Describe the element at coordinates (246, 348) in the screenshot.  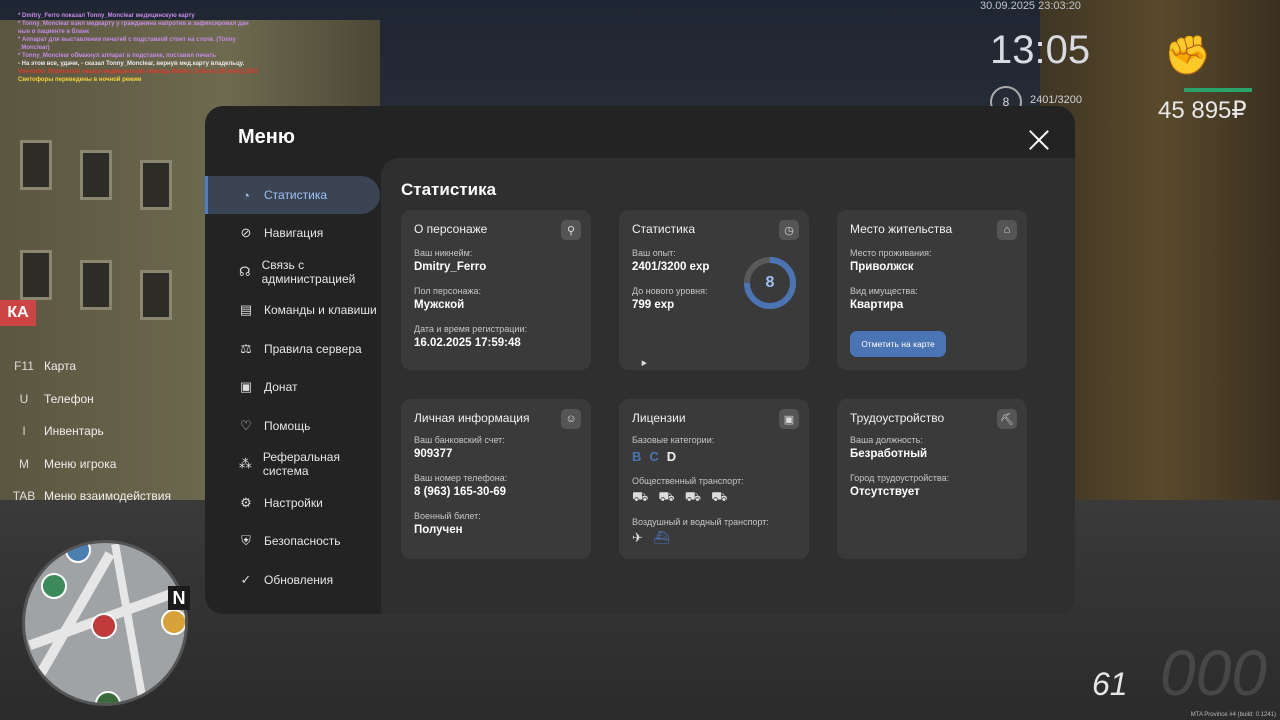
I see `scales-icon: ⚖` at that location.